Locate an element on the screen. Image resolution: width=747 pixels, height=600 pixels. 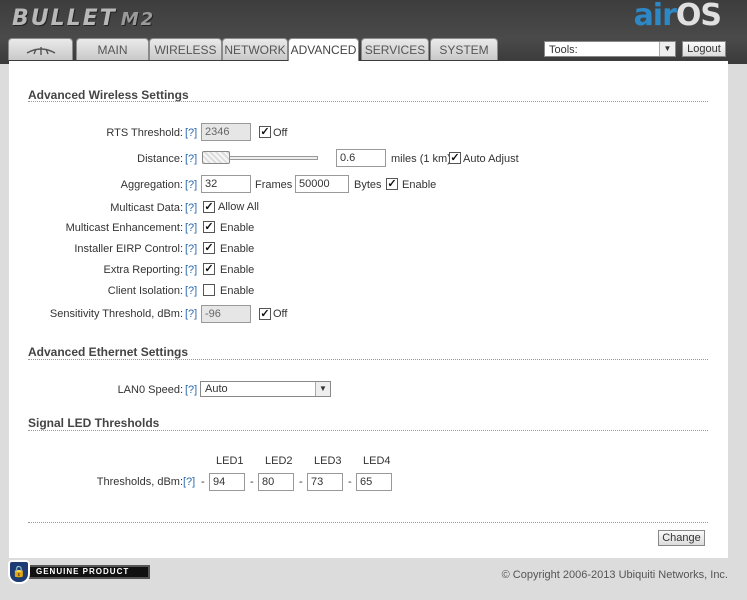
led2-header: LED2 is located at coordinates (279, 461).